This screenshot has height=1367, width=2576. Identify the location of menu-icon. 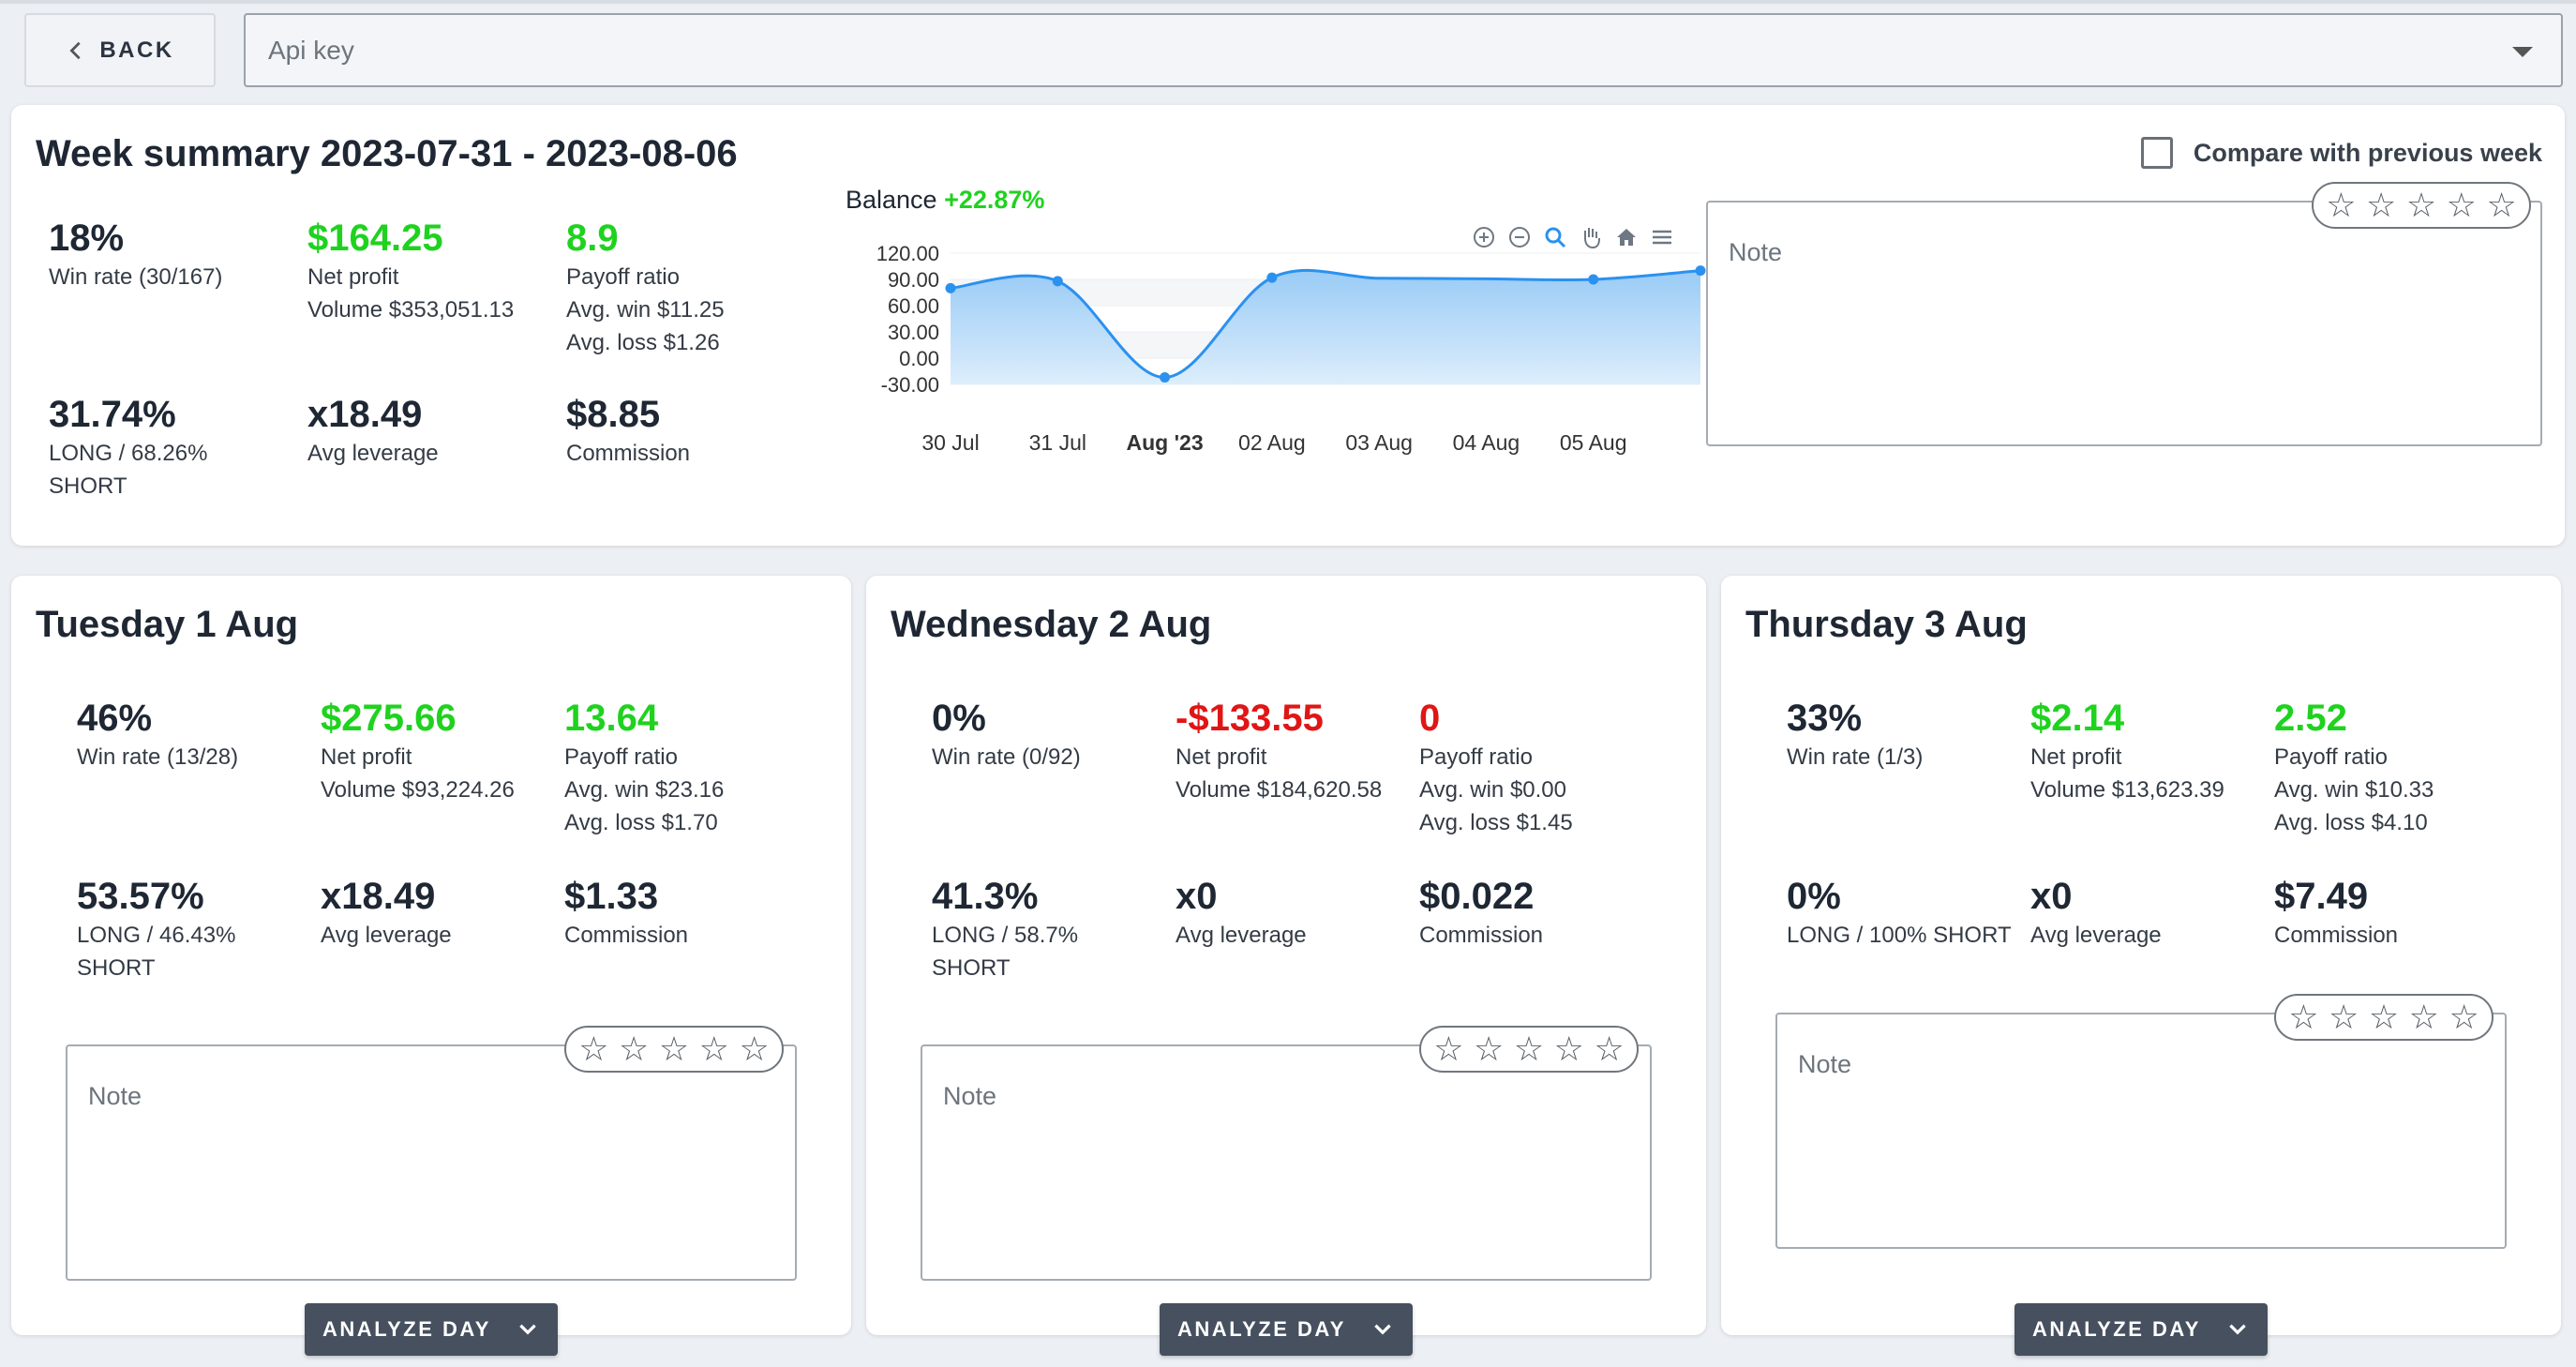
(1662, 237).